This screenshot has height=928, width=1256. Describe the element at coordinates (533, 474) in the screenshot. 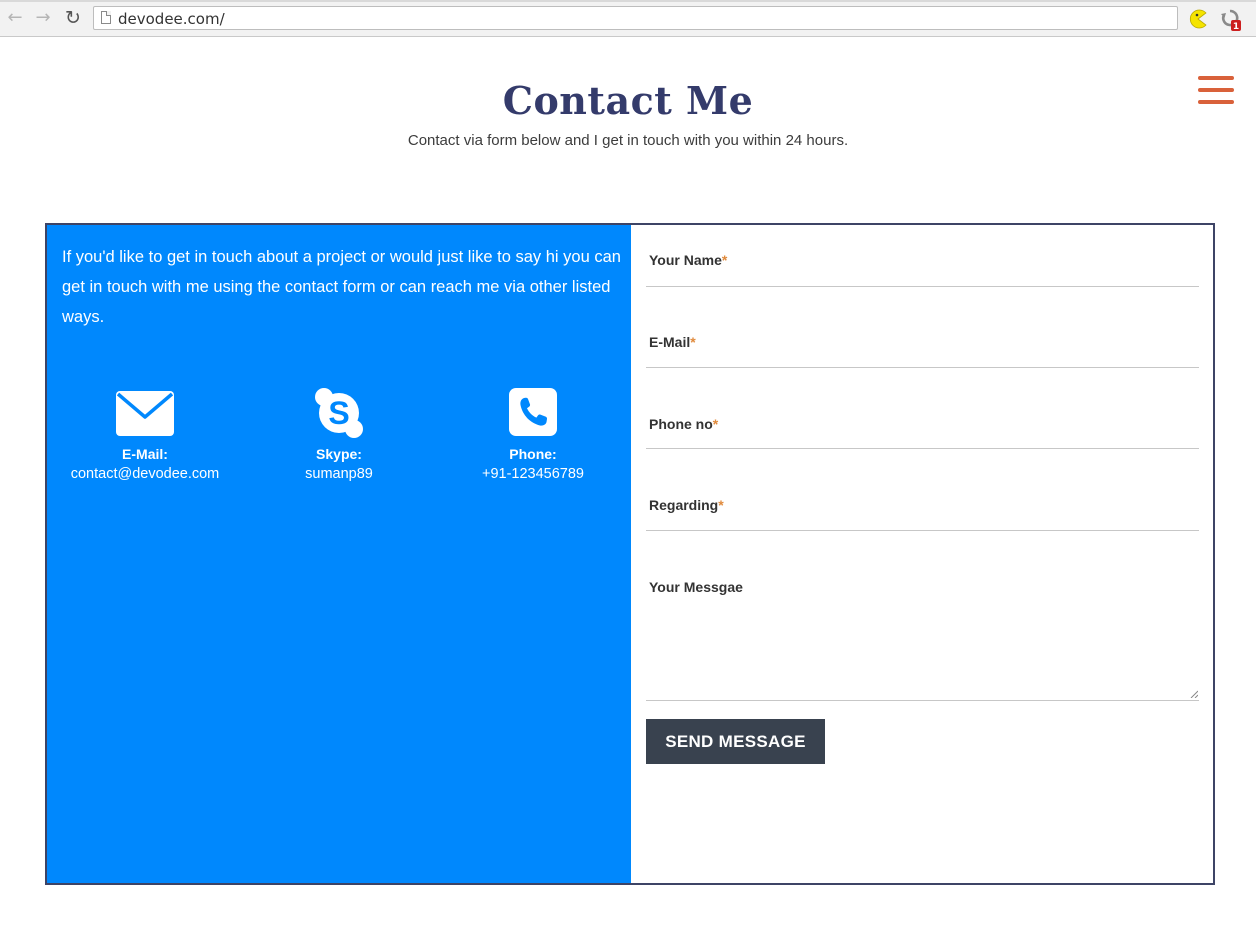

I see `phone-value: +91-123456789` at that location.